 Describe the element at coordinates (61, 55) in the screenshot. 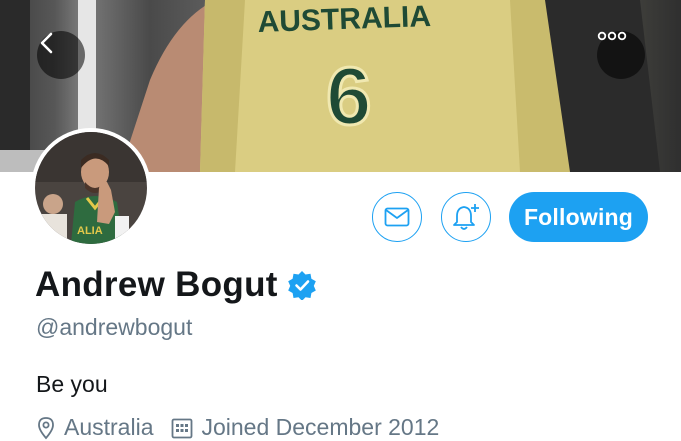

I see `back-button` at that location.